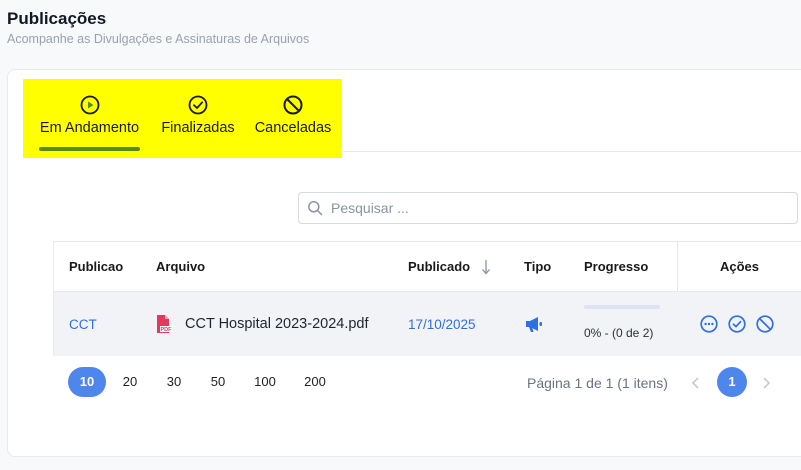 This screenshot has height=470, width=801. I want to click on tab-canceladas: Canceladas, so click(293, 118).